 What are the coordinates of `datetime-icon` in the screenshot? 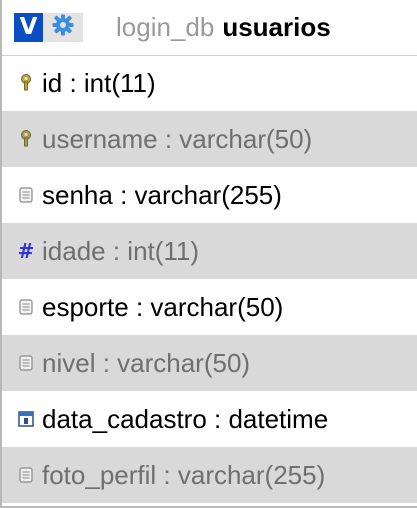 It's located at (26, 419).